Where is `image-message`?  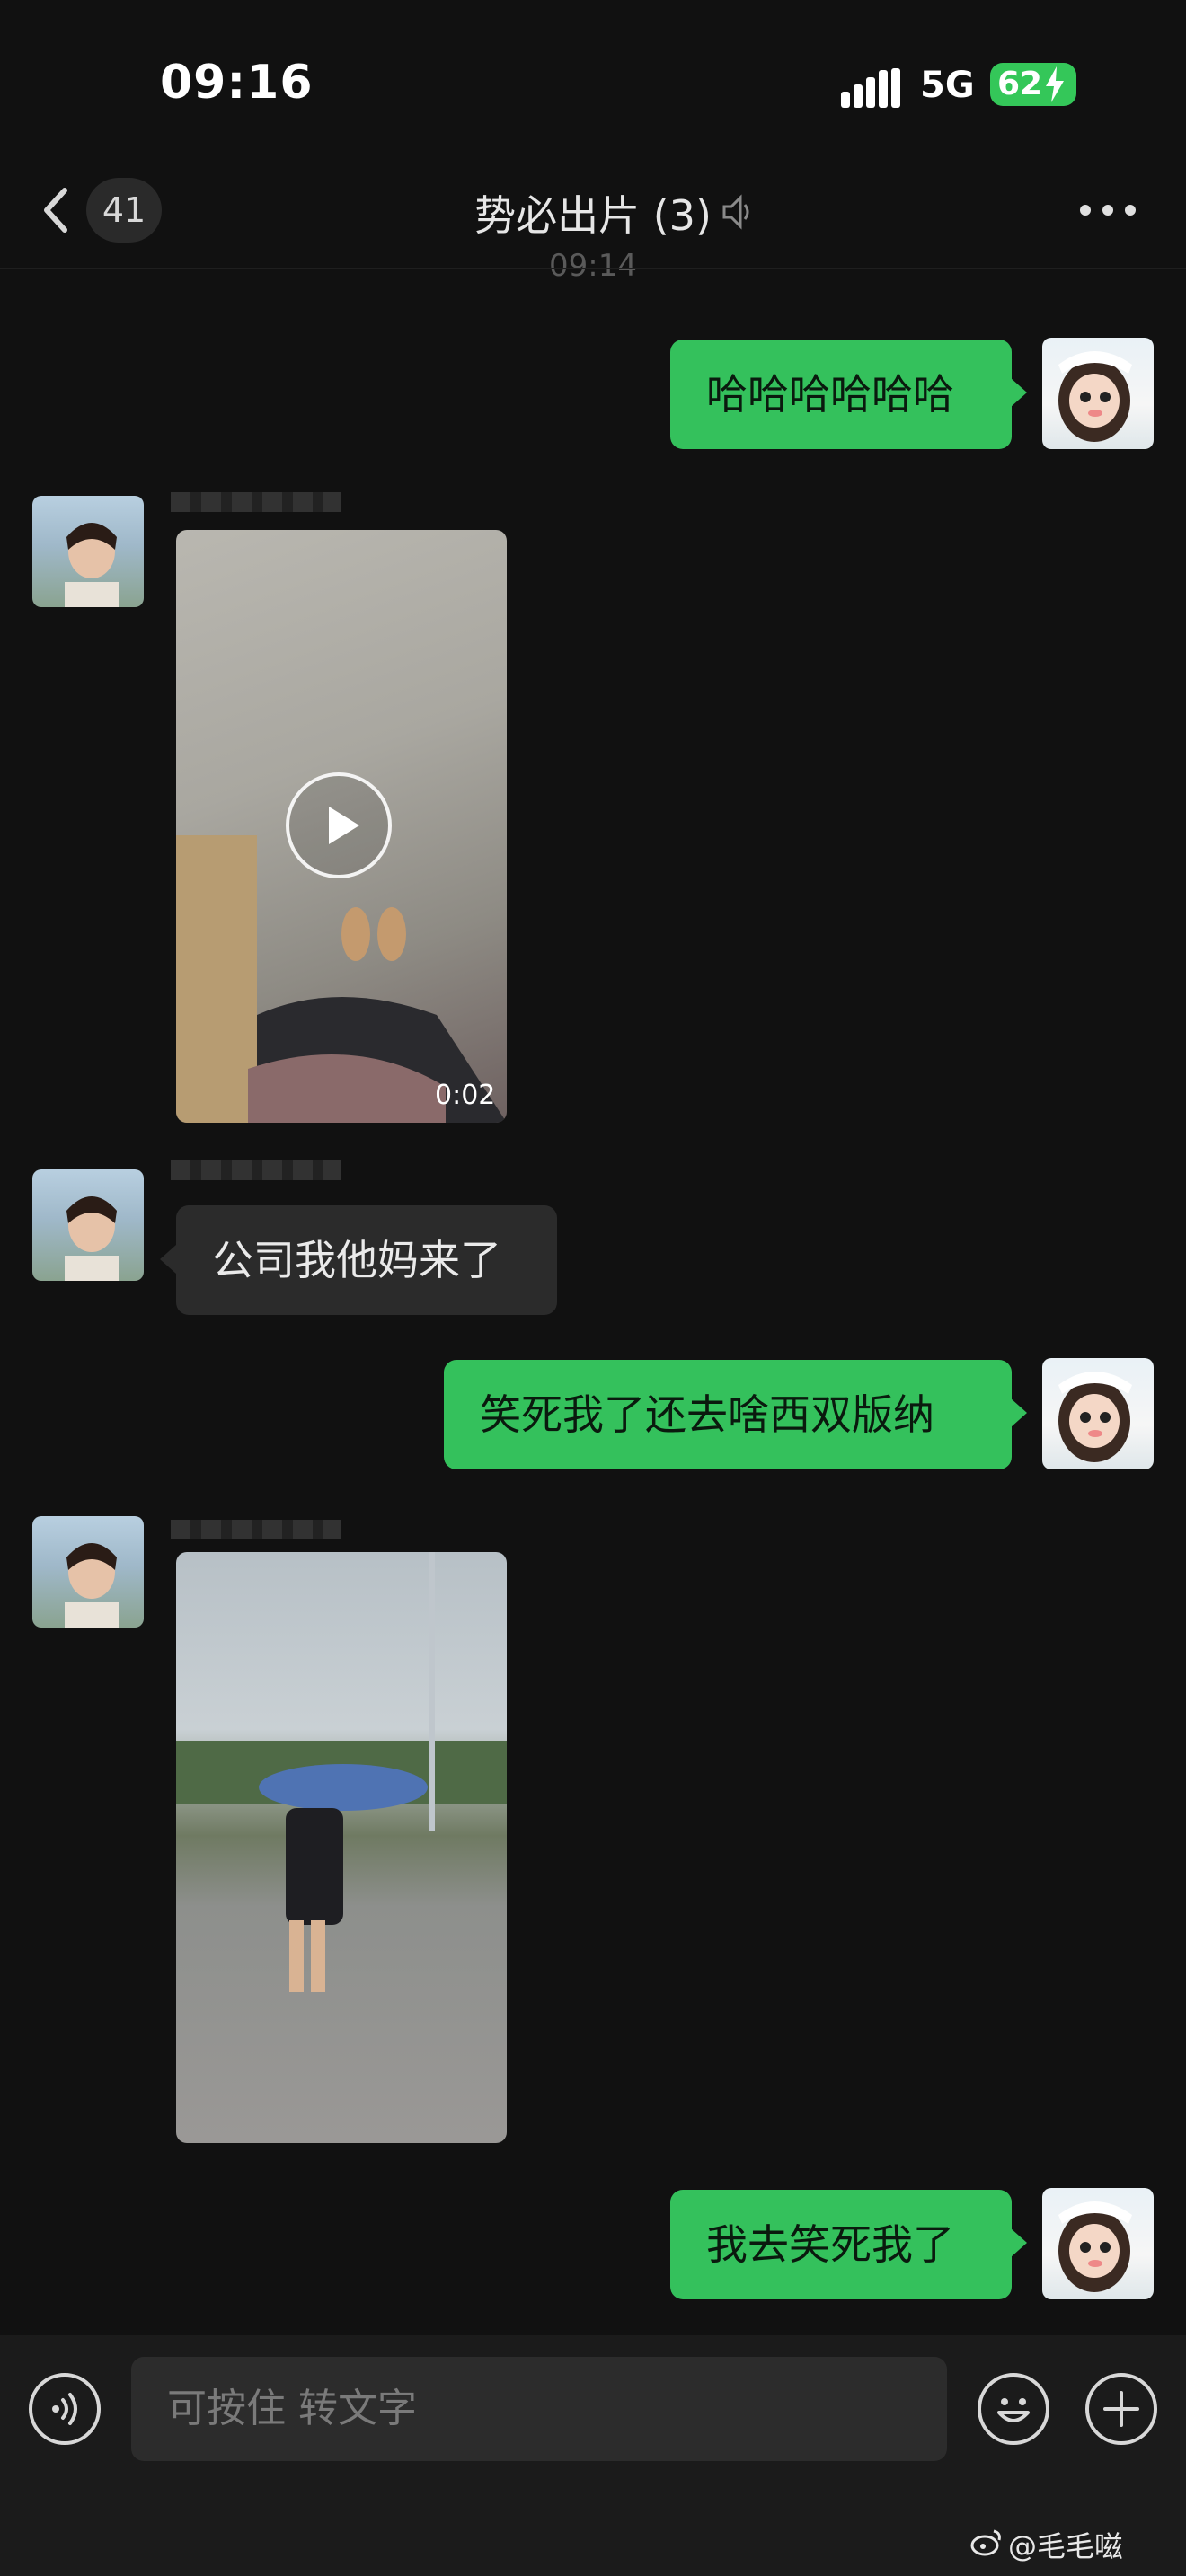
image-message is located at coordinates (341, 1847).